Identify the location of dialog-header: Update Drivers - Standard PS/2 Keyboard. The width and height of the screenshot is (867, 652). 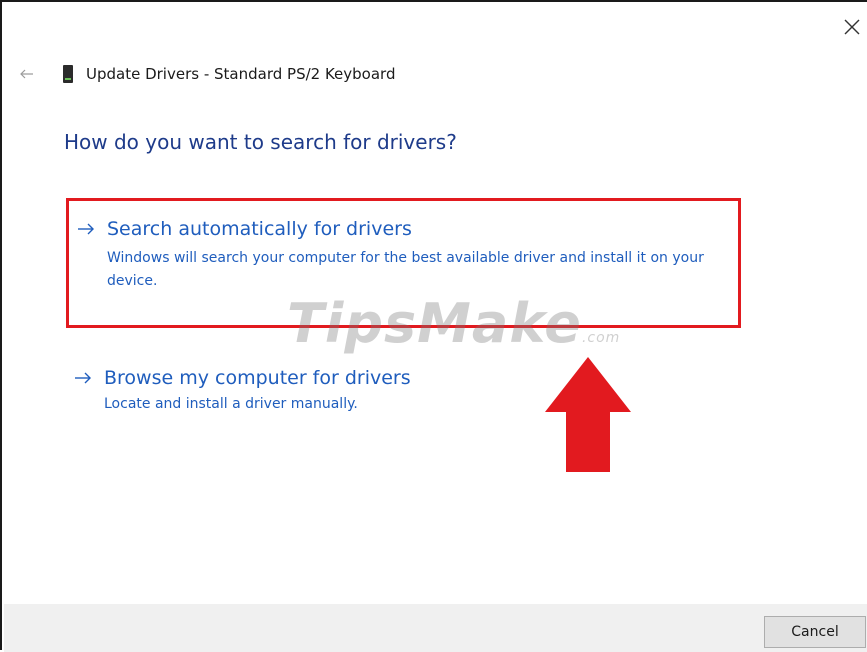
(207, 74).